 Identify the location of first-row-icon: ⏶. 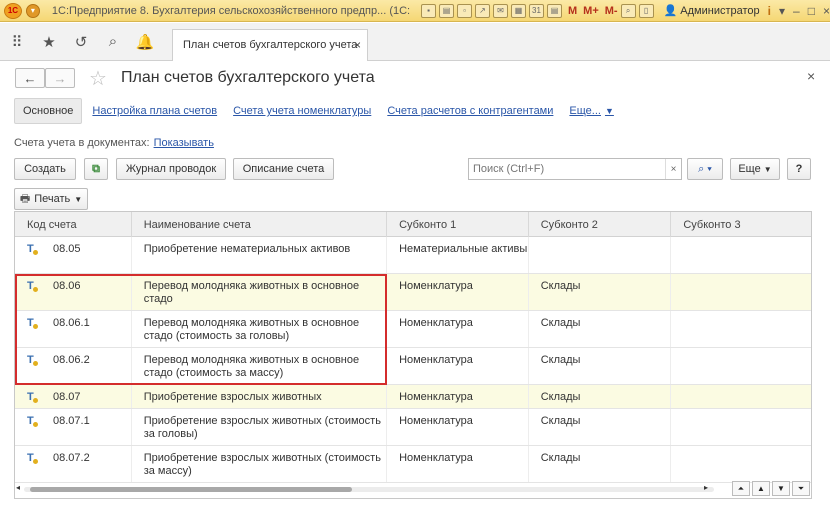
(741, 488).